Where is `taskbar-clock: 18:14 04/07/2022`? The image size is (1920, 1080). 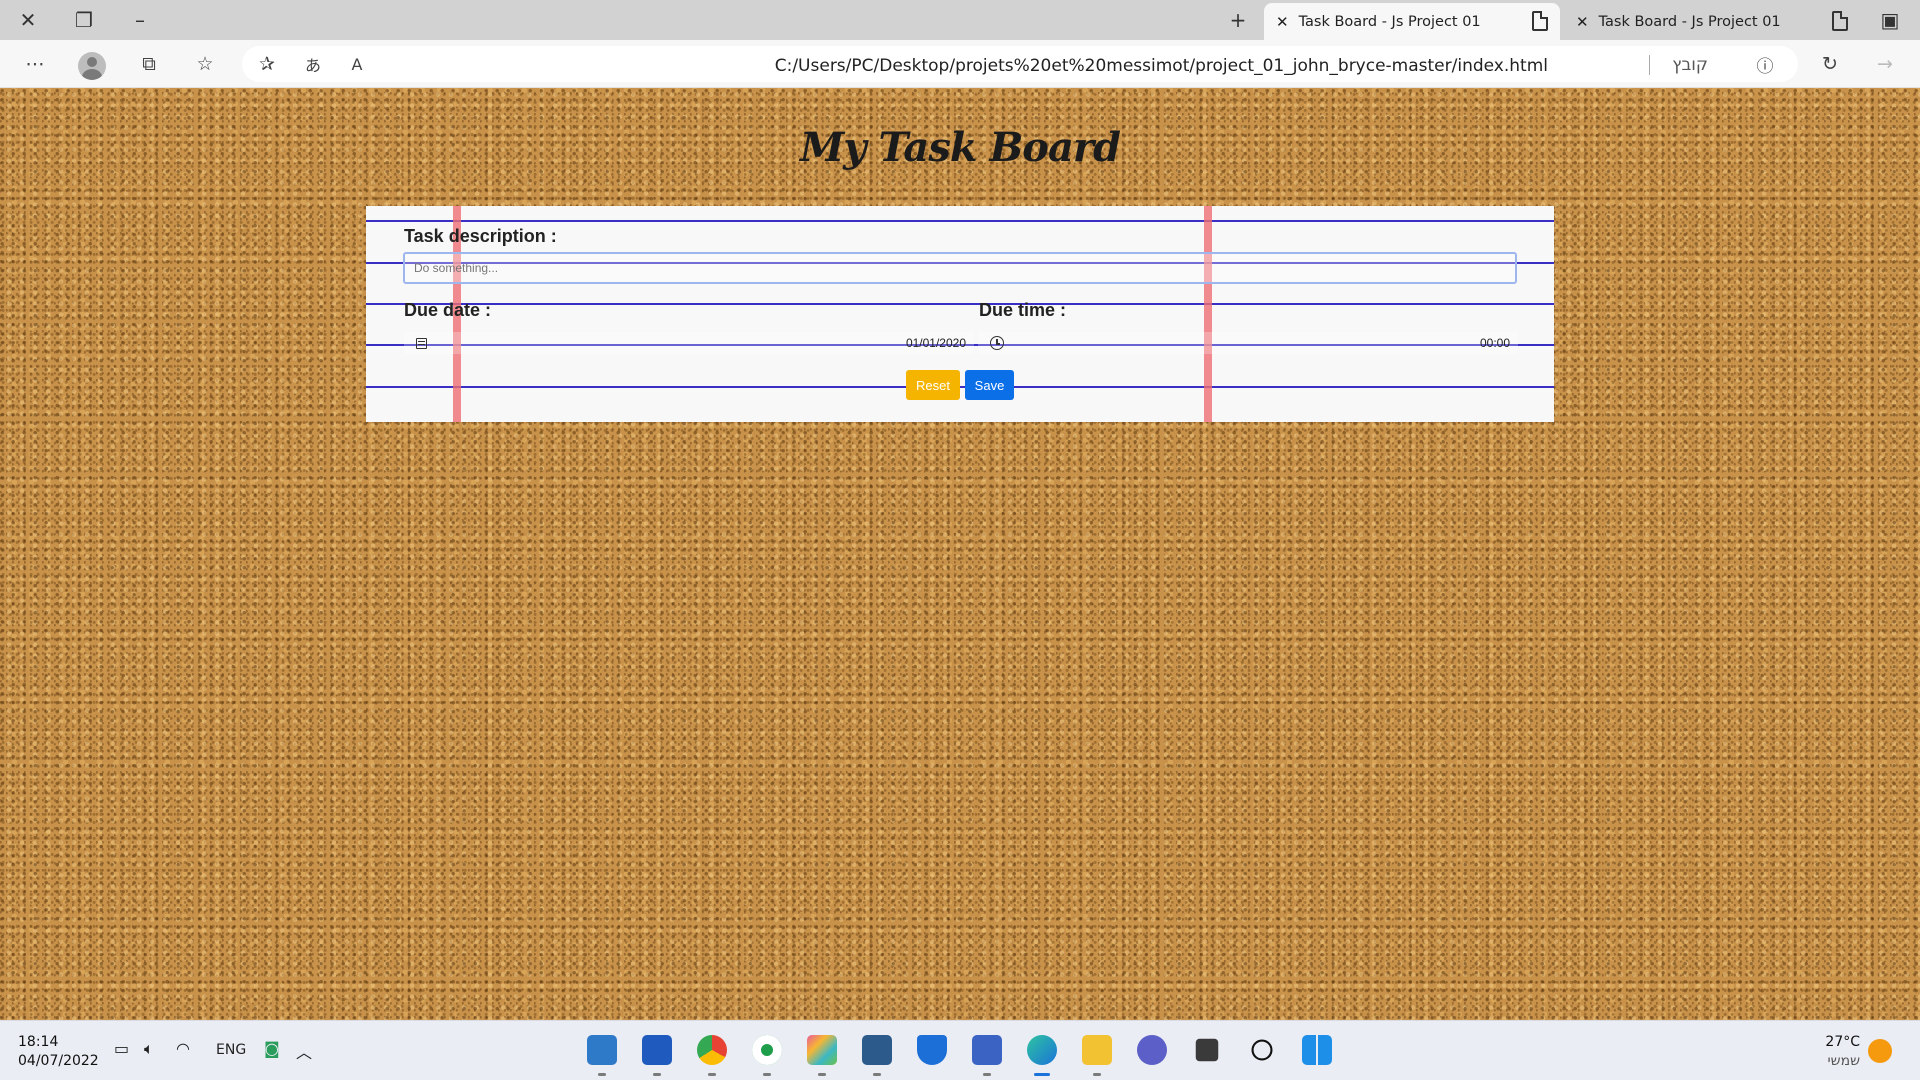
taskbar-clock: 18:14 04/07/2022 is located at coordinates (58, 1052).